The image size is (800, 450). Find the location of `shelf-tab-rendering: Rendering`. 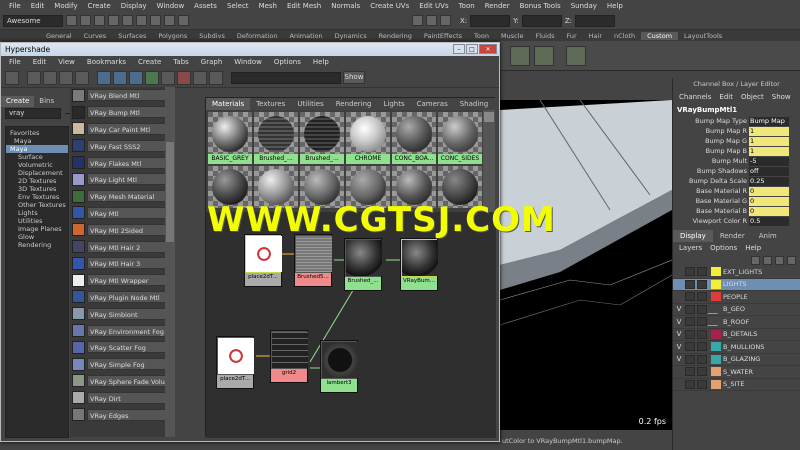

shelf-tab-rendering: Rendering is located at coordinates (395, 36).